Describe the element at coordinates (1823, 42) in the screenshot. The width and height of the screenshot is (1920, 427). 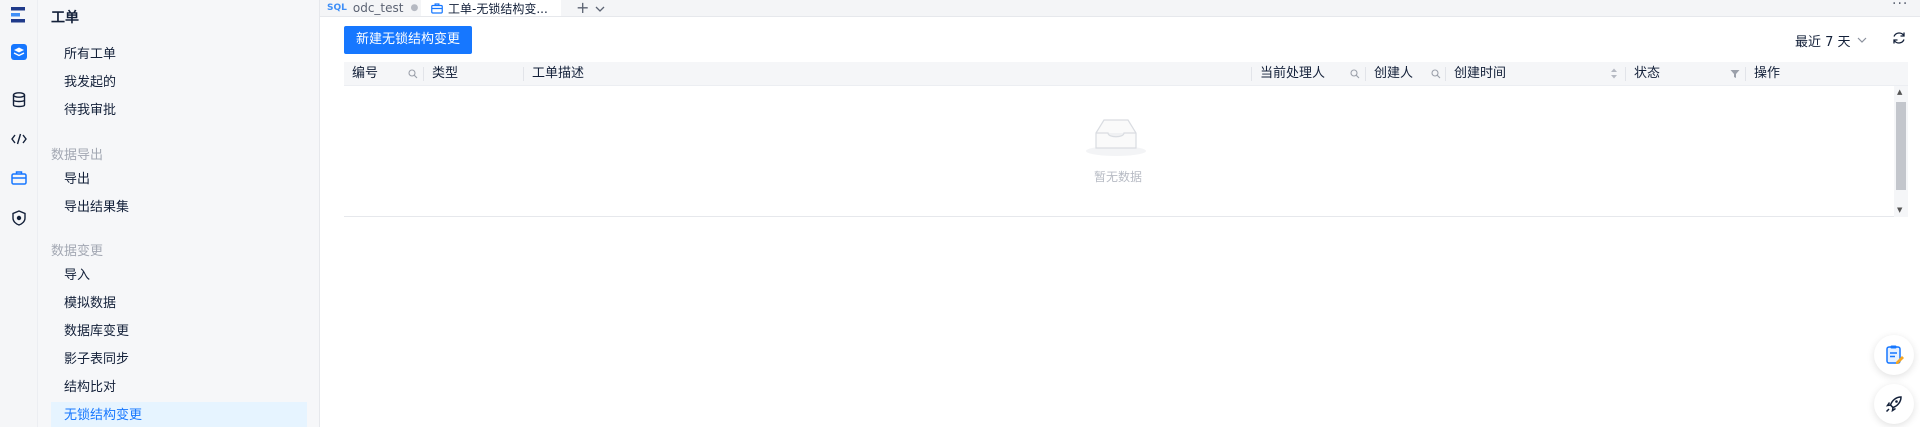
I see `time-range-label: 最近 7 天` at that location.